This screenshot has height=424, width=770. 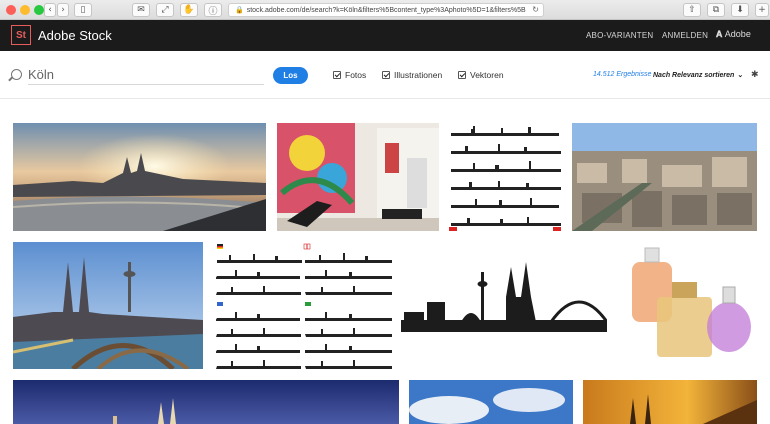 I want to click on gallery-tile-cologne-sunset, so click(x=139, y=177).